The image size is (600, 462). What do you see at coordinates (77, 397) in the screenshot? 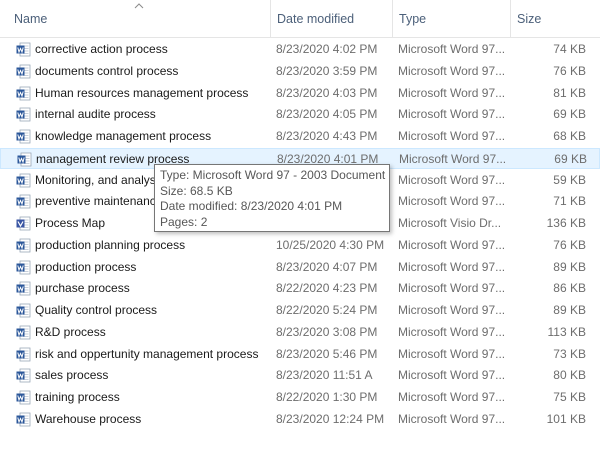
I see `file-name: training process` at bounding box center [77, 397].